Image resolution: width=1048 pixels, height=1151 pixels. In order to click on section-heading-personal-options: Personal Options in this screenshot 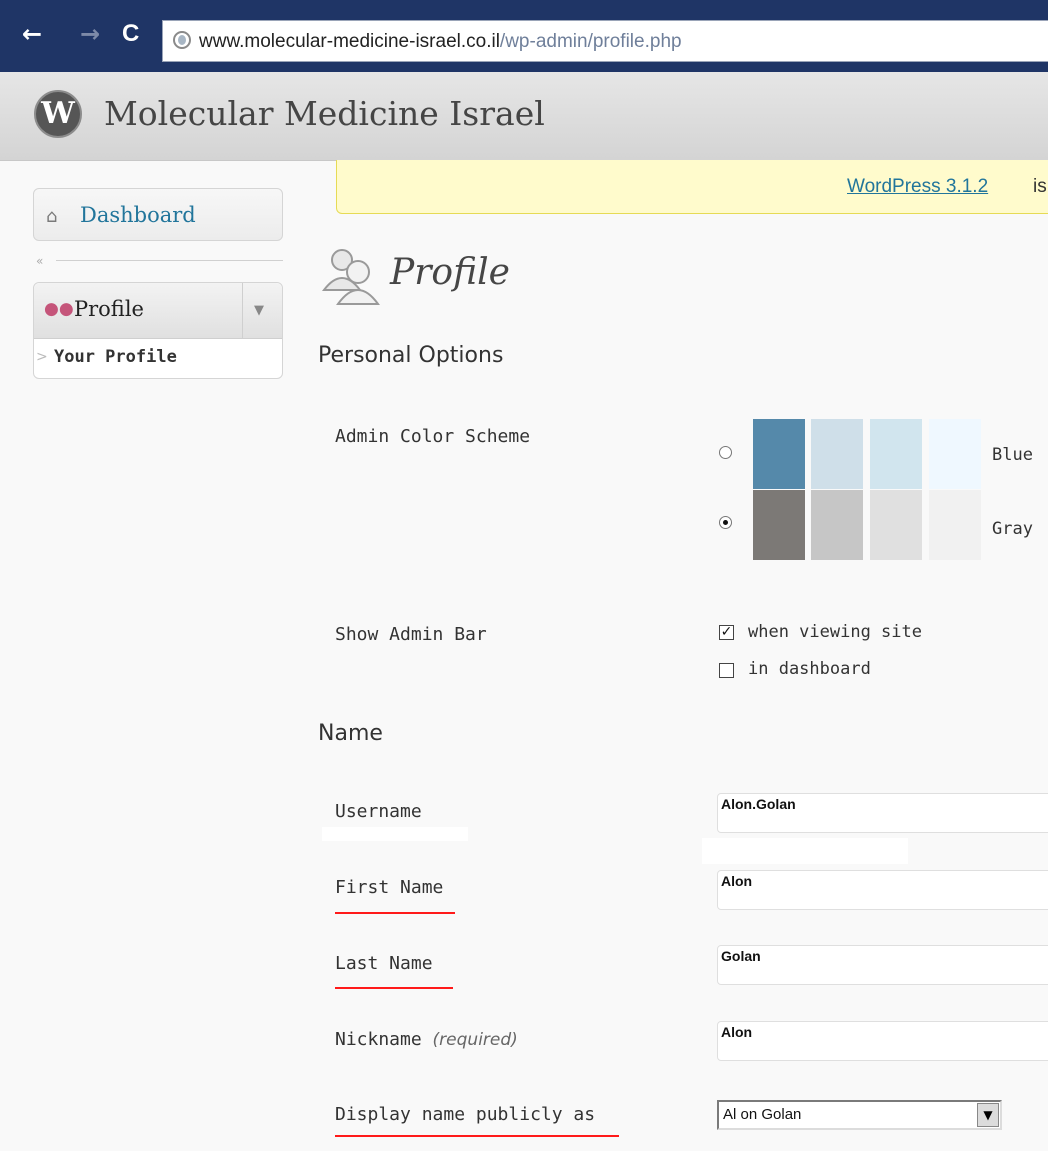, I will do `click(411, 355)`.